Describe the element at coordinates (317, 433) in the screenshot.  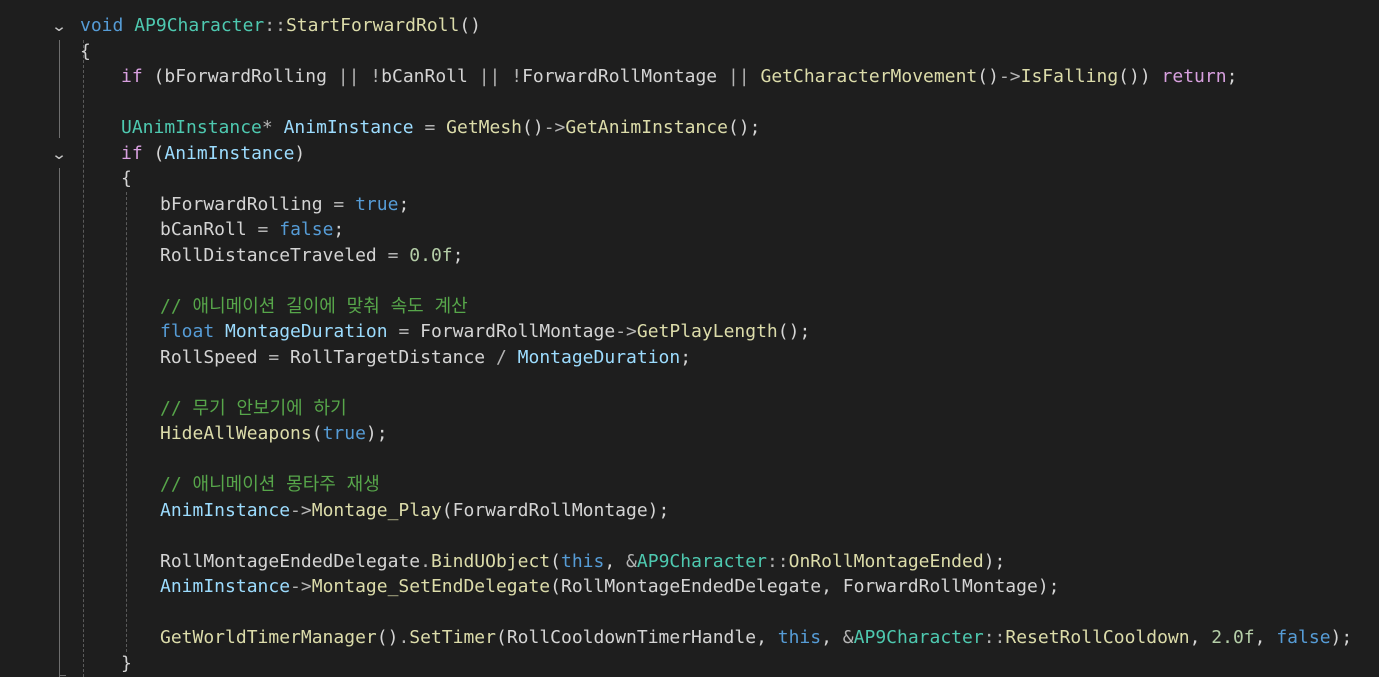
I see `code-token: (` at that location.